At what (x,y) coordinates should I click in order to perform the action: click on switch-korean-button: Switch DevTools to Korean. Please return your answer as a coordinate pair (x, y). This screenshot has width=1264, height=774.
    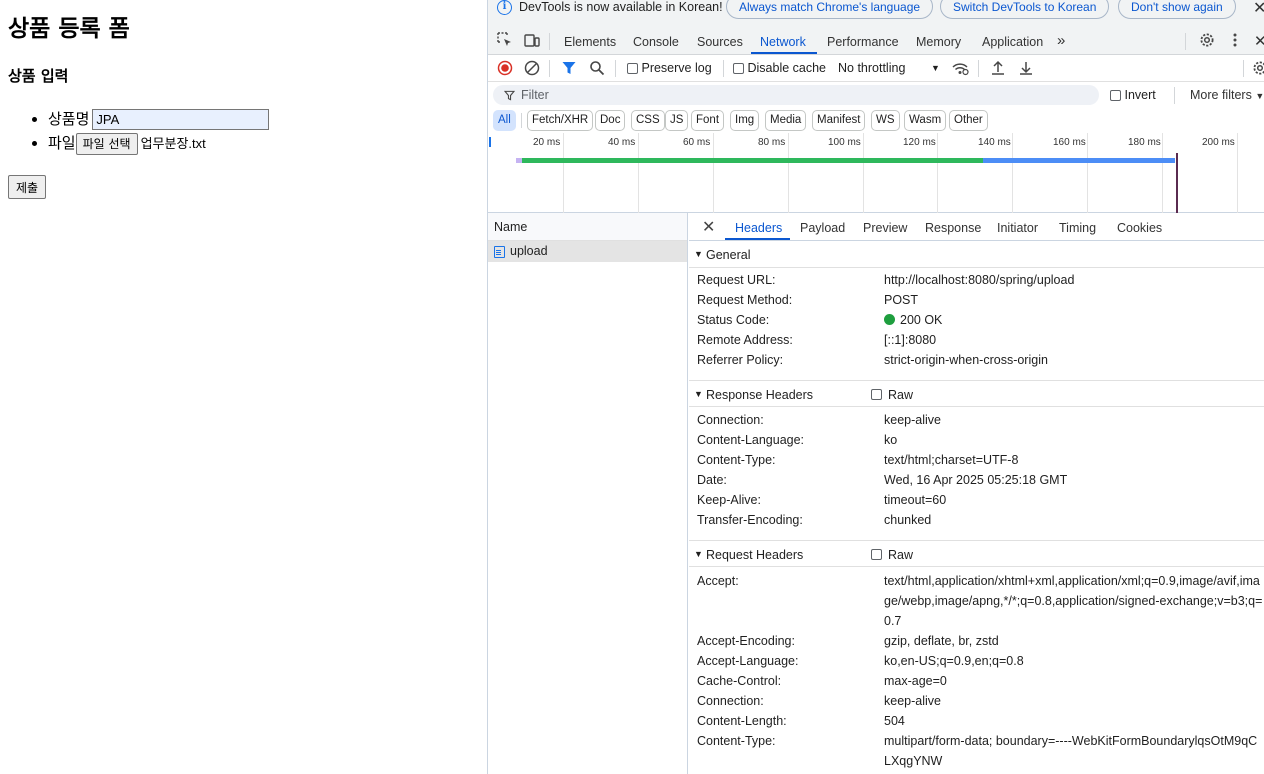
    Looking at the image, I should click on (1025, 9).